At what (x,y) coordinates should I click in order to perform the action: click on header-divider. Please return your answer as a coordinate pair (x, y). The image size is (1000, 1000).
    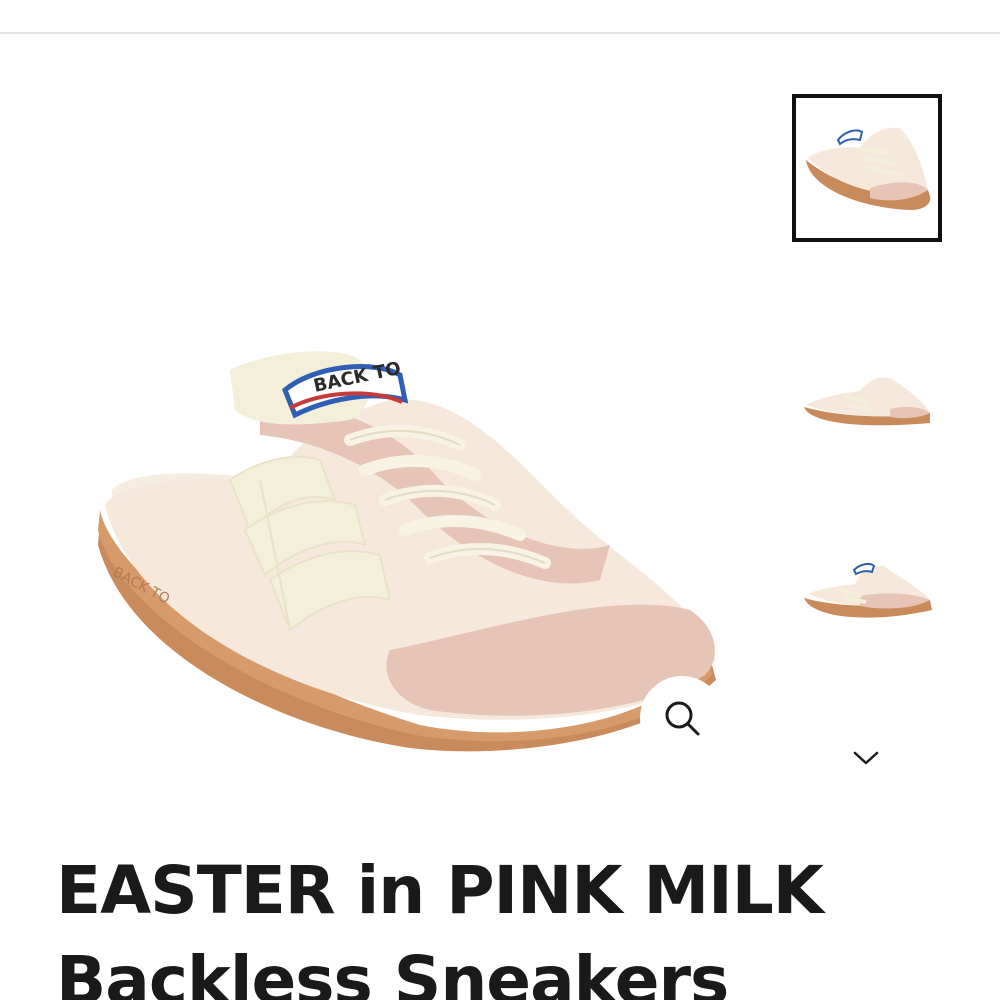
    Looking at the image, I should click on (500, 33).